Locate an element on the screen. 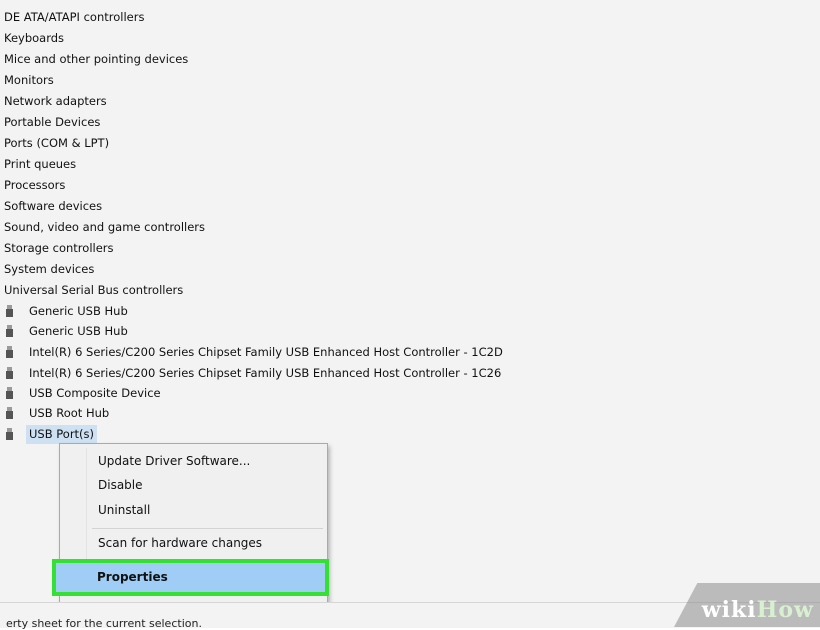  menu-item-scan-hardware: Scan for hardware changes is located at coordinates (180, 543).